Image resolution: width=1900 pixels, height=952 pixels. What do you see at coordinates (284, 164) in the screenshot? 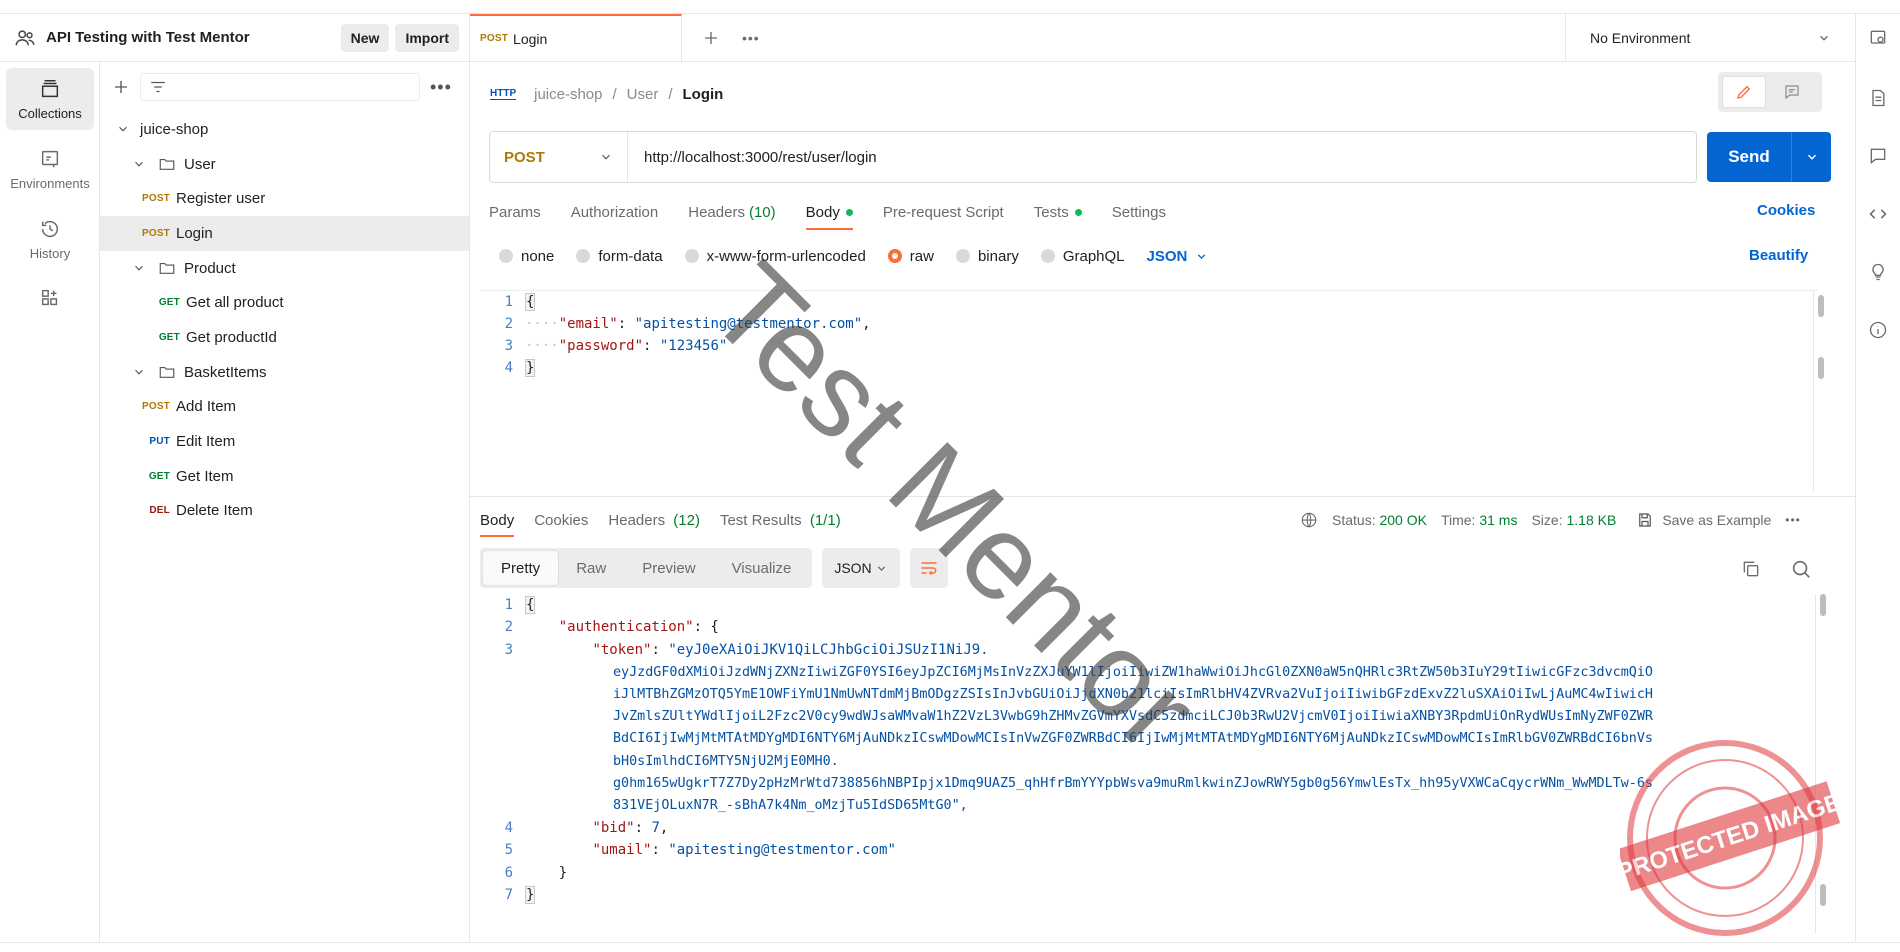
I see `tree-folder-user: User` at bounding box center [284, 164].